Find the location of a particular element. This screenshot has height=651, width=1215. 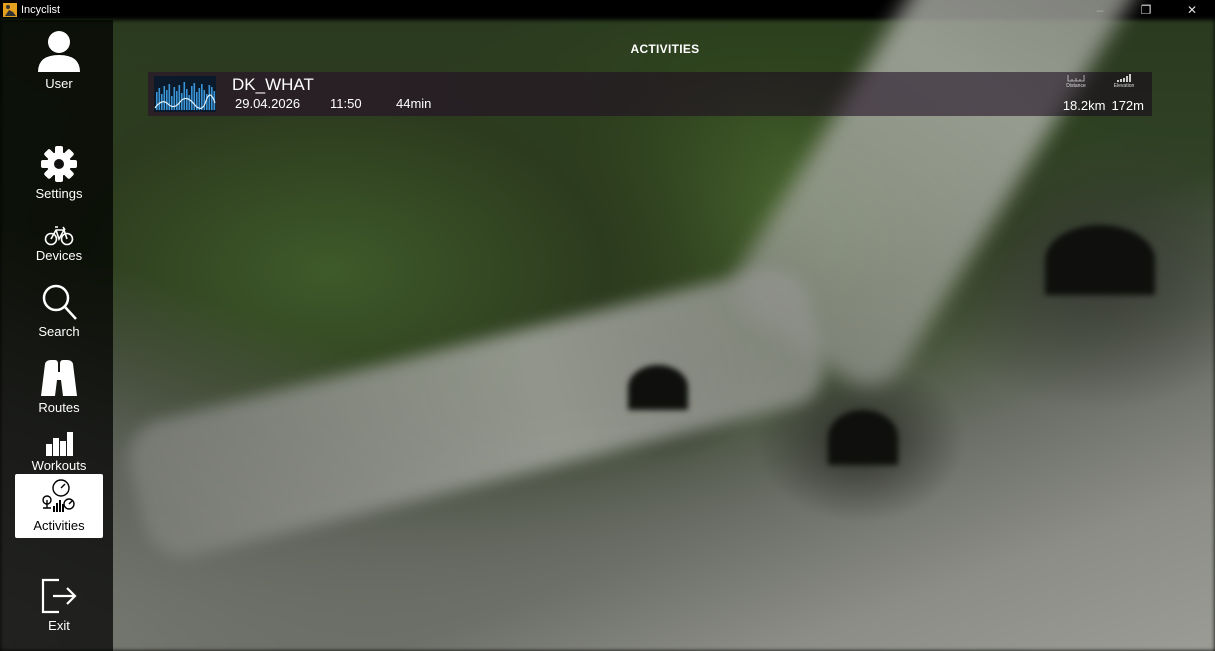

elevation-value: 172m is located at coordinates (1127, 105).